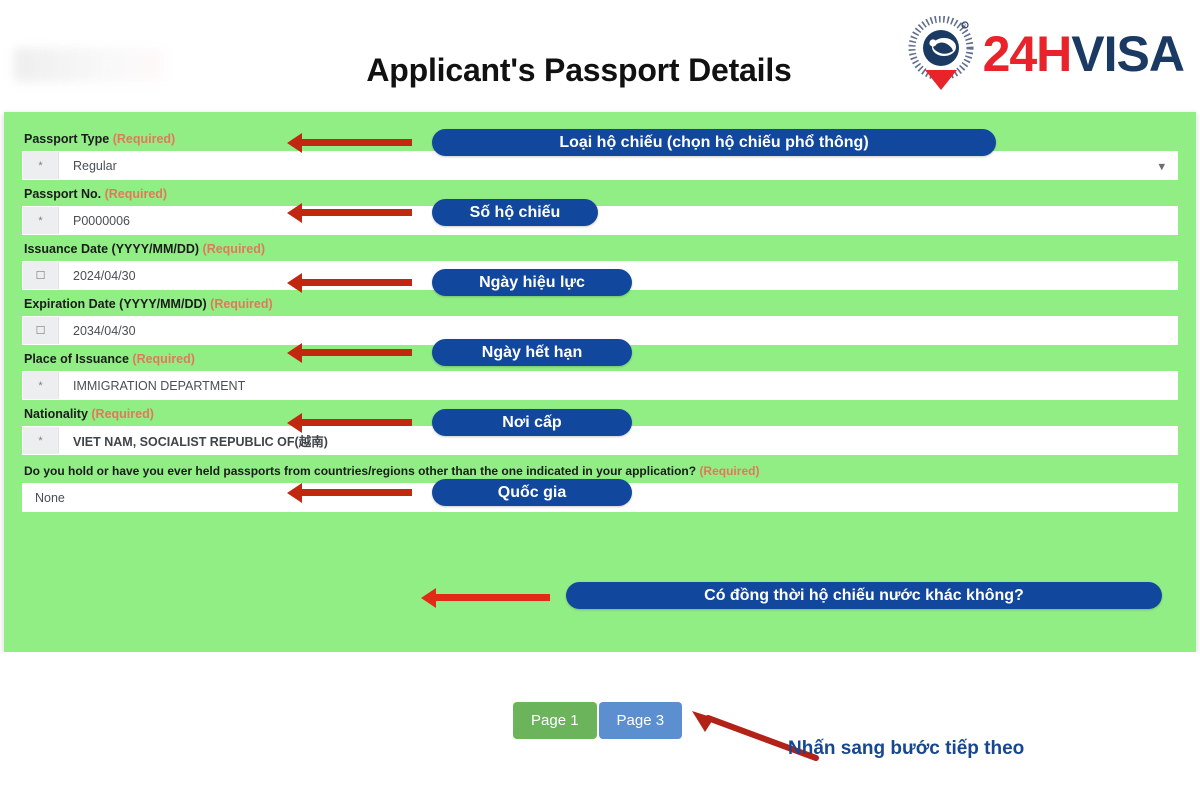 Image resolution: width=1200 pixels, height=800 pixels. I want to click on annotation-arrow-other-passports, so click(492, 597).